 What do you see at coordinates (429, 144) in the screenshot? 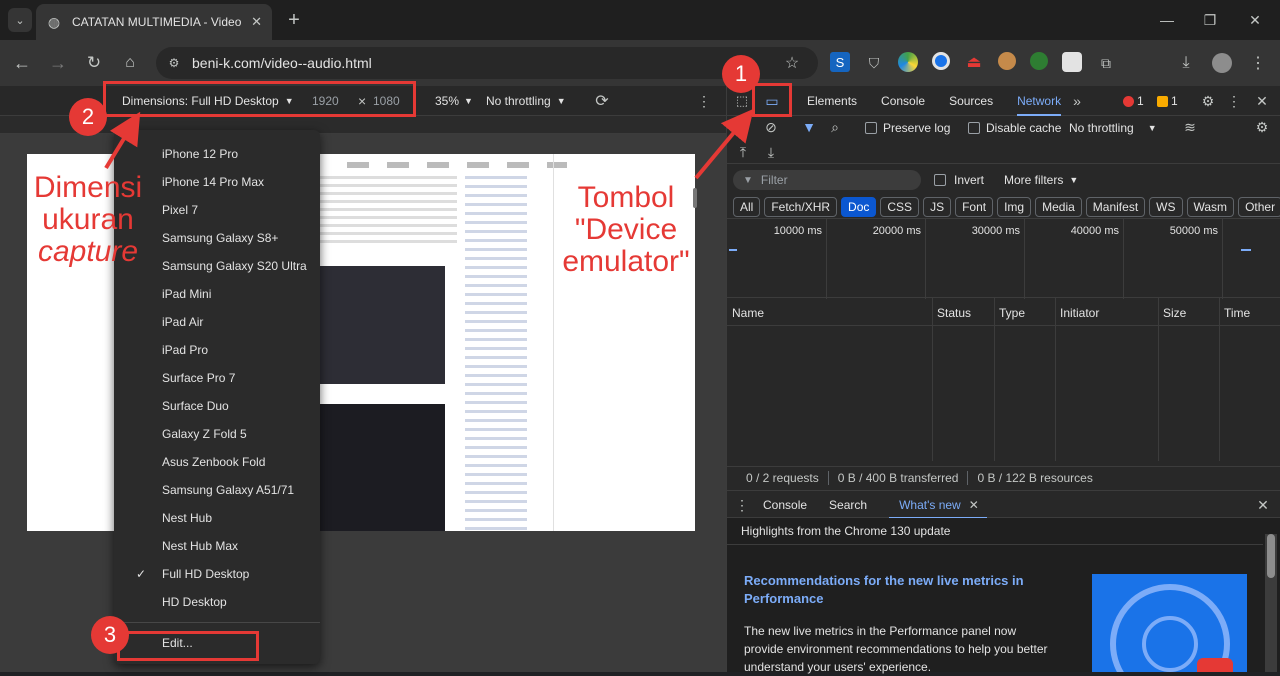
I see `annotation-arrows` at bounding box center [429, 144].